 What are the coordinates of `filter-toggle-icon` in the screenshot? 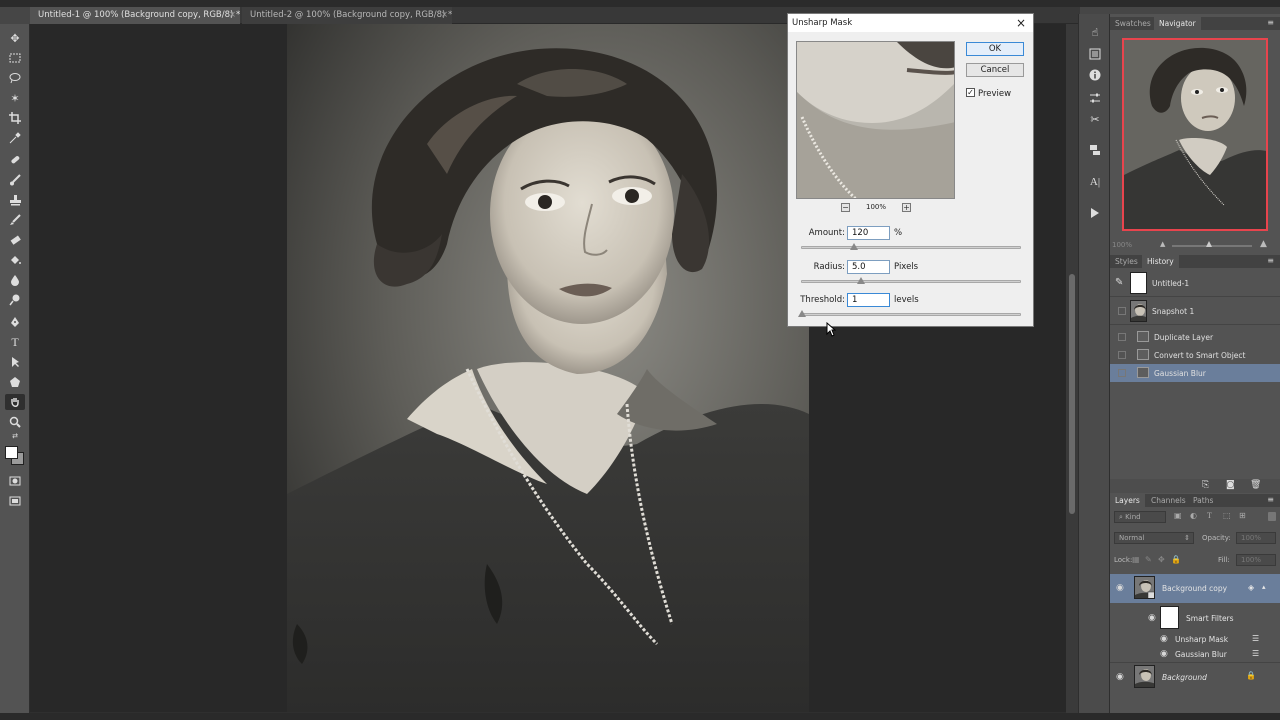 It's located at (1272, 516).